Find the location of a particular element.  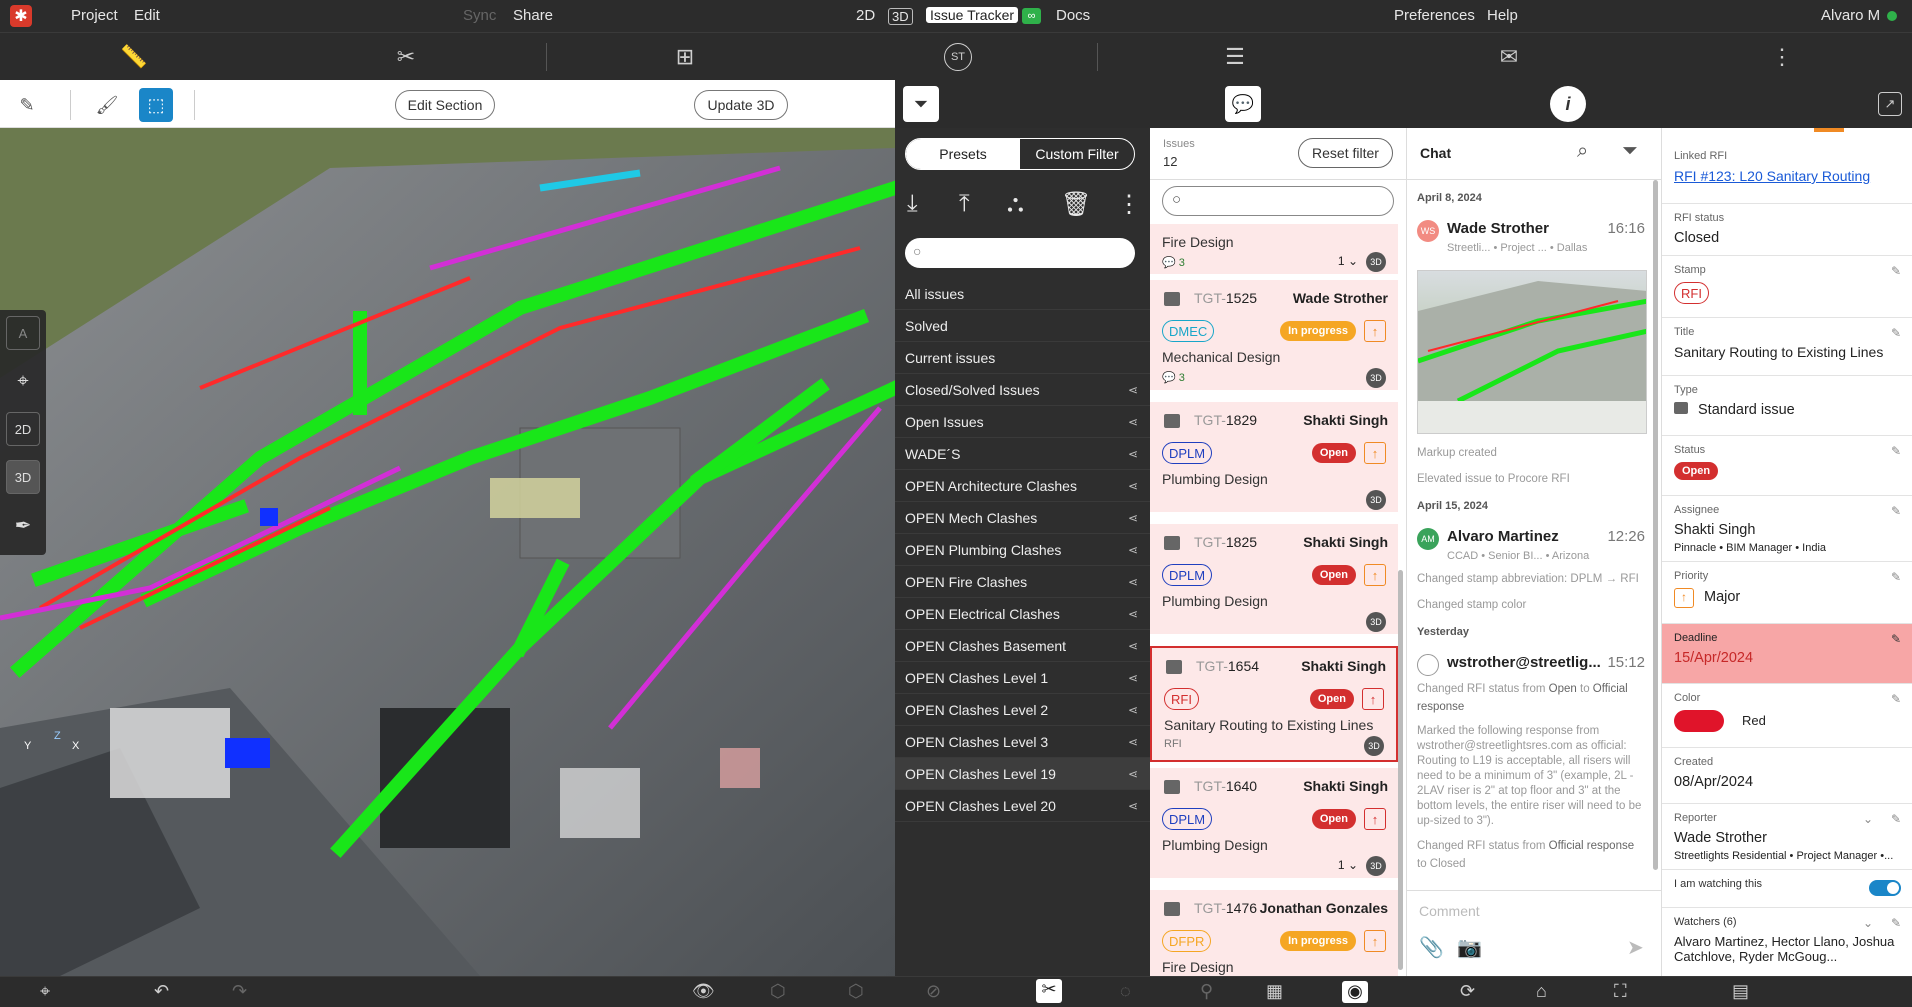

isolate-icon: ◉ is located at coordinates (1355, 992).